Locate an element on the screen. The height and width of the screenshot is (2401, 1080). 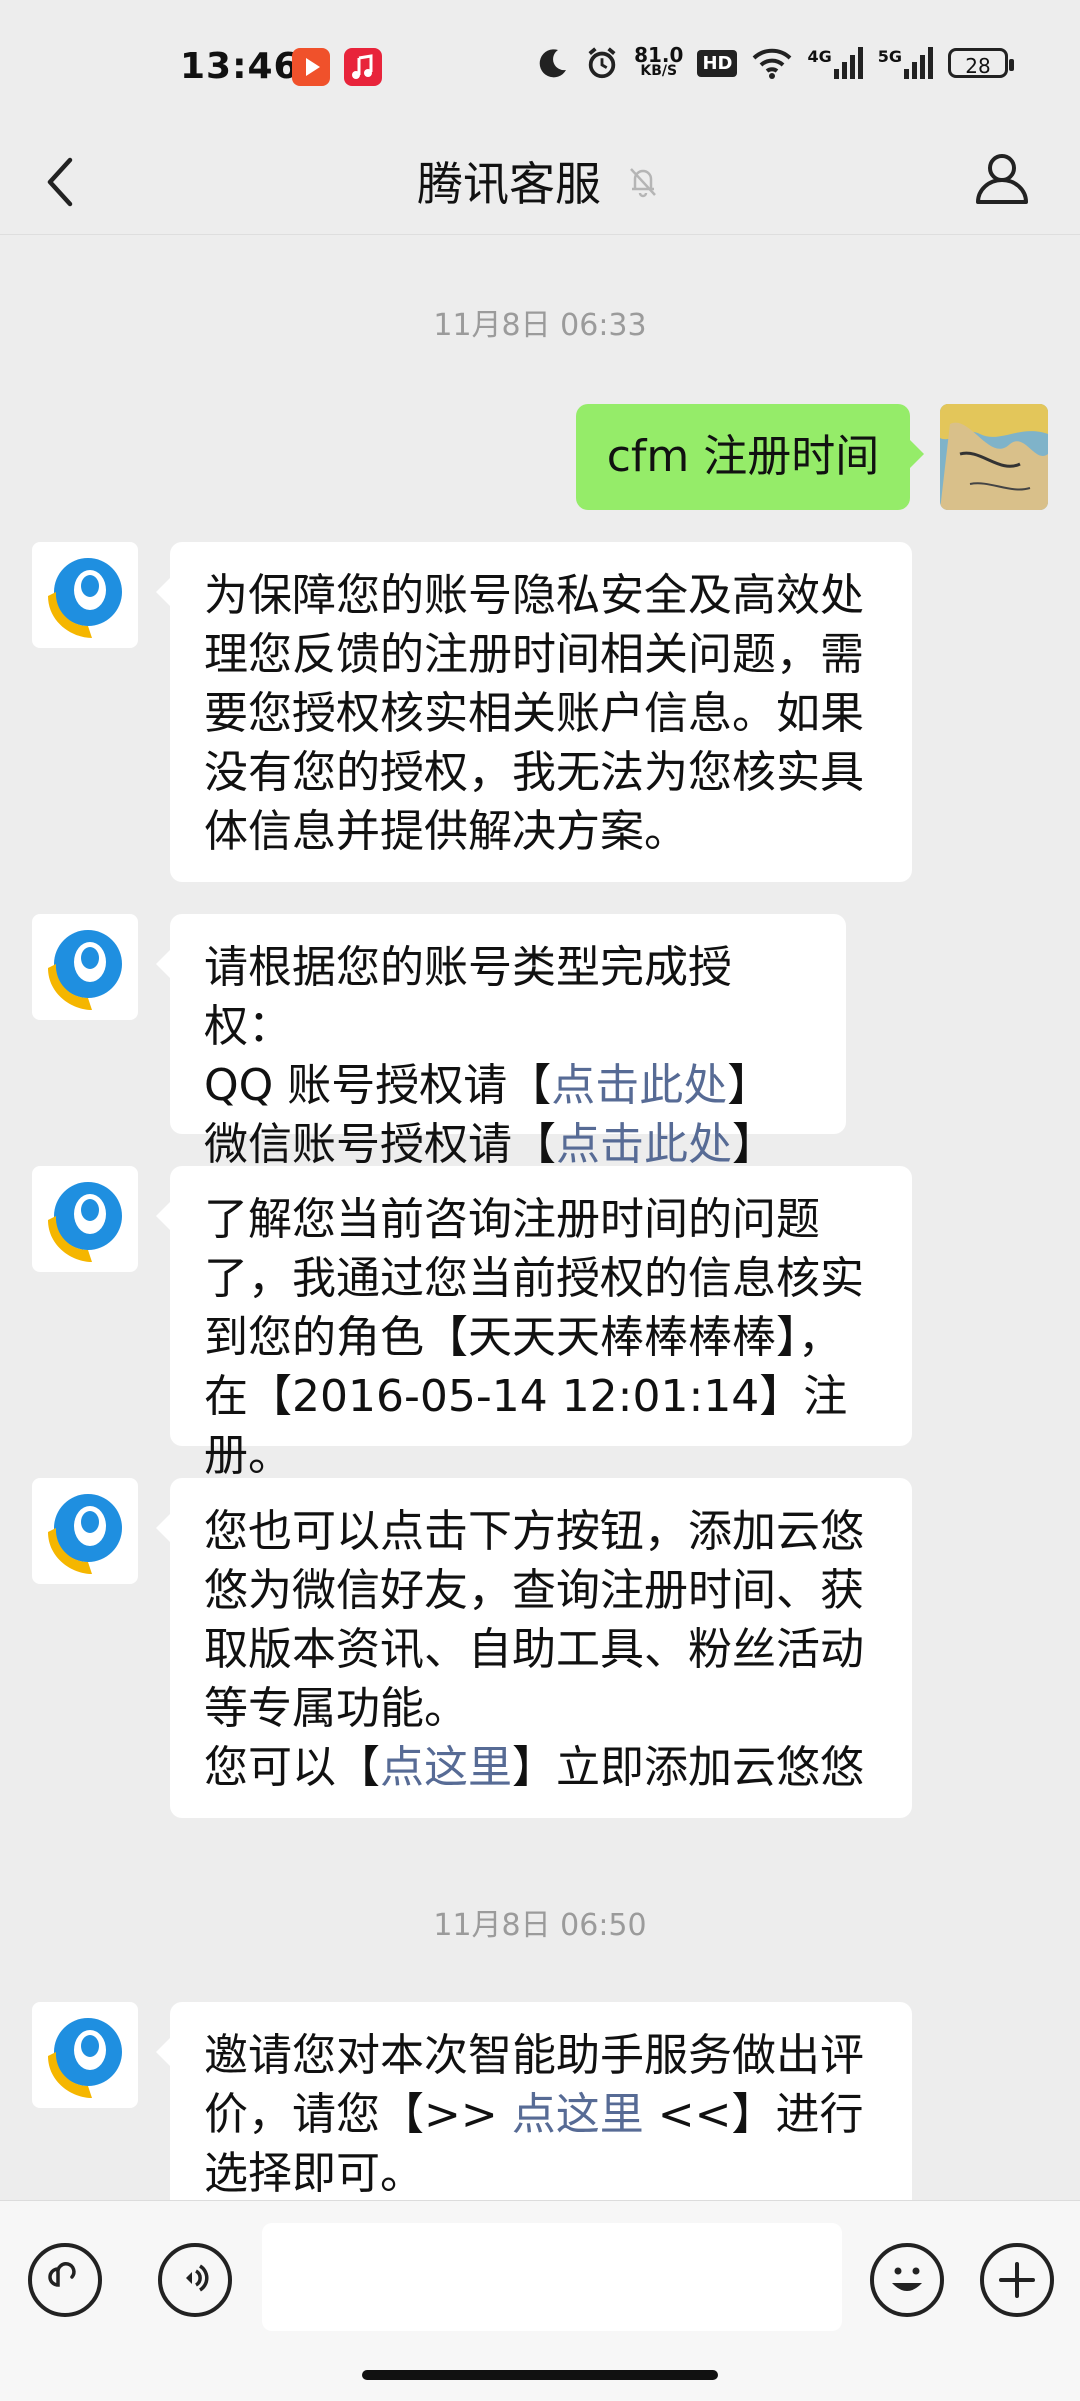
emoji-button is located at coordinates (907, 2280).